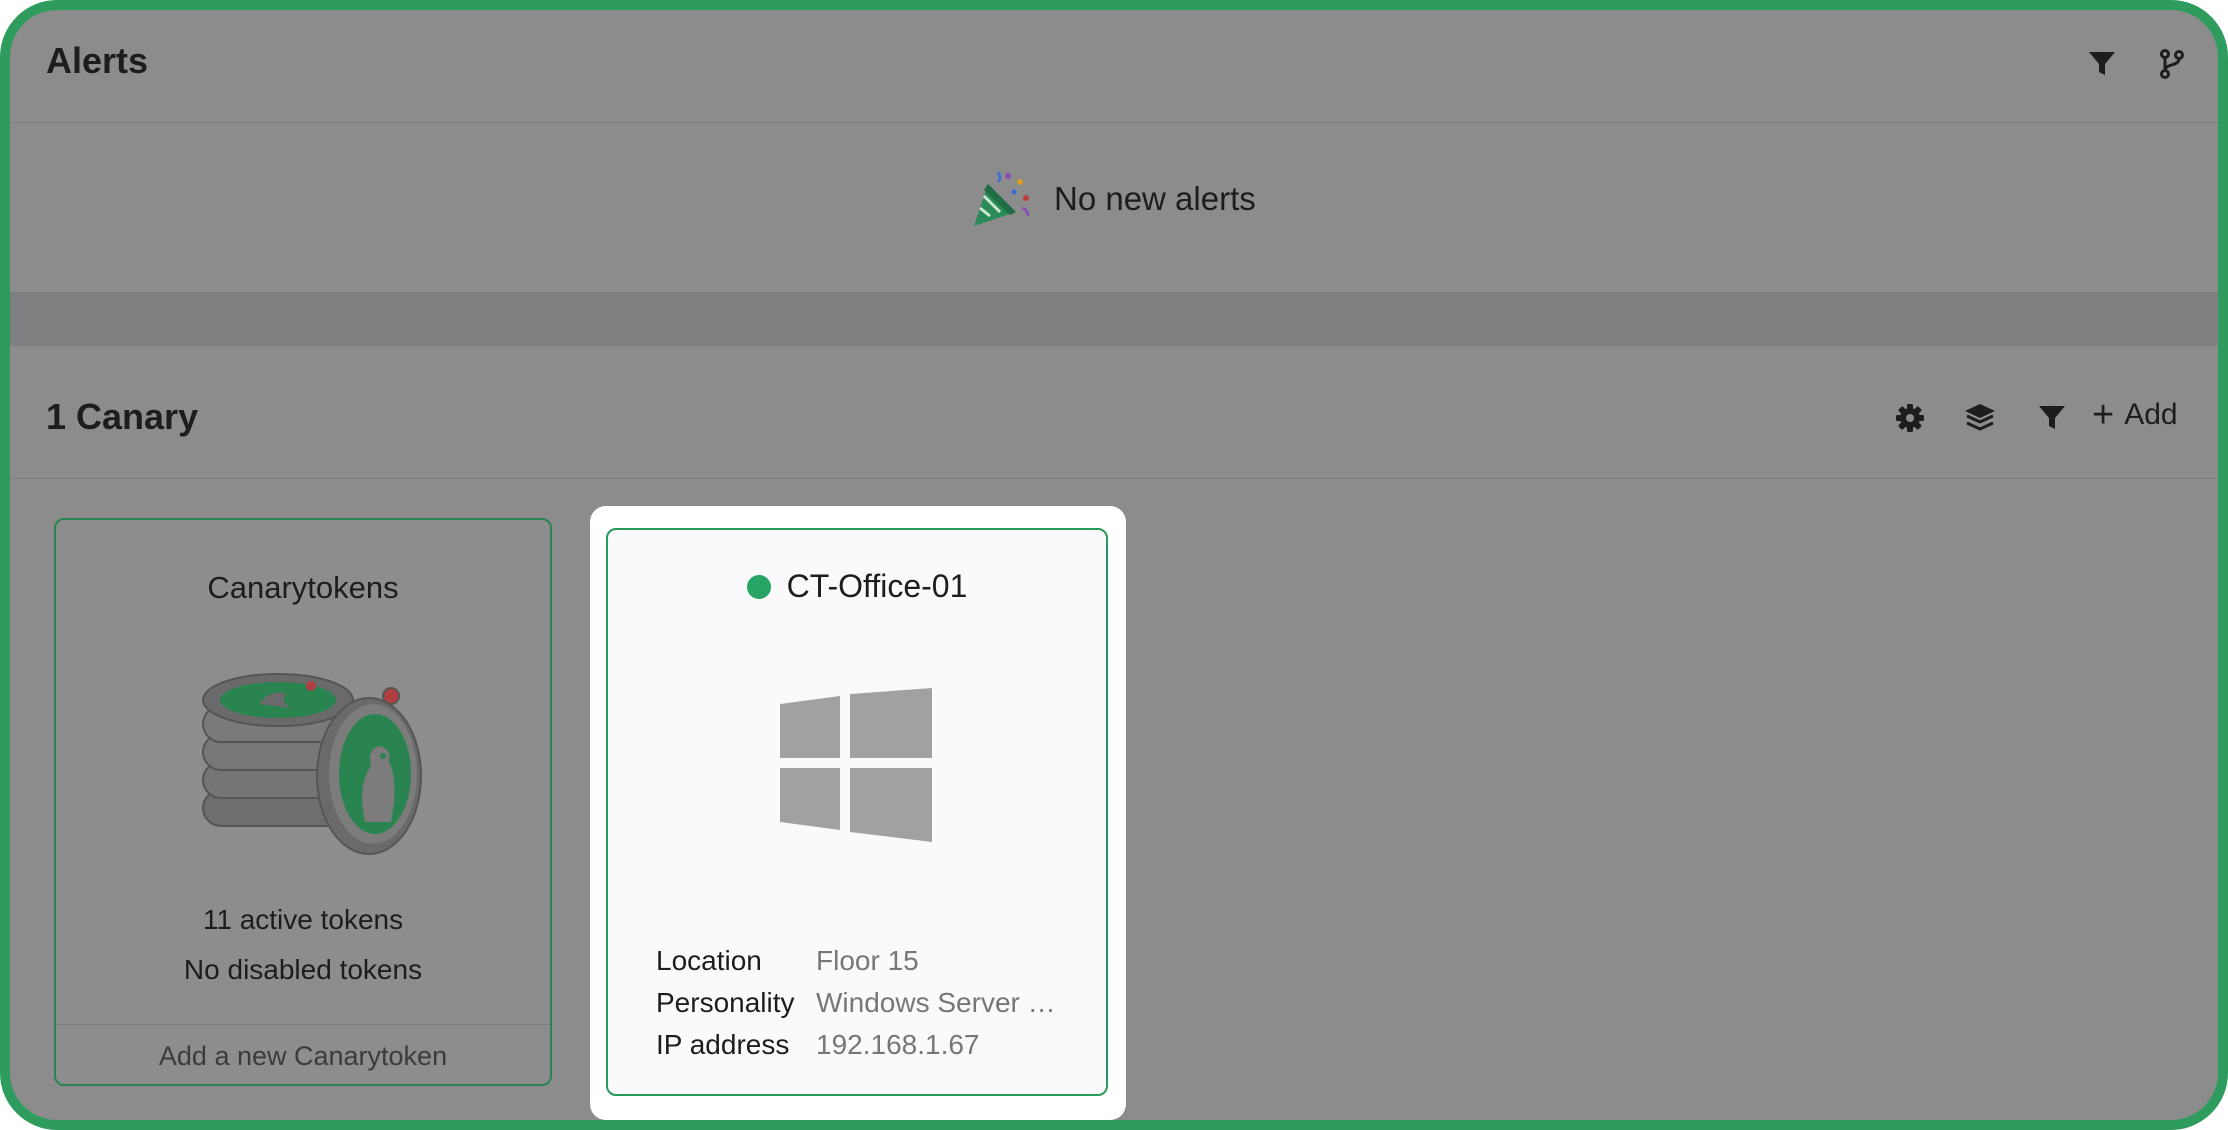 This screenshot has height=1130, width=2228. I want to click on detail-label: Personality, so click(725, 1002).